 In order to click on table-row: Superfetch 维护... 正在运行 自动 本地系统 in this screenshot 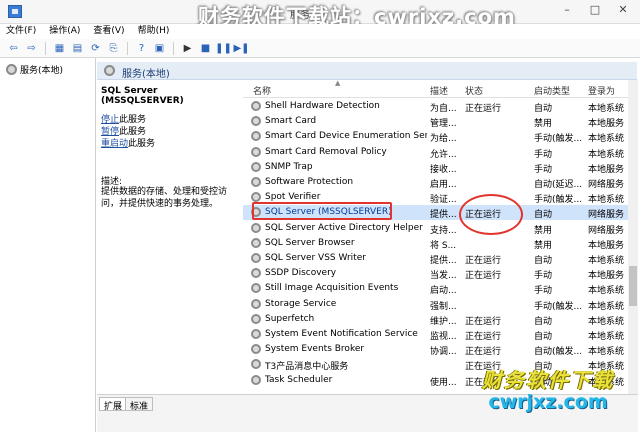, I will do `click(435, 319)`.